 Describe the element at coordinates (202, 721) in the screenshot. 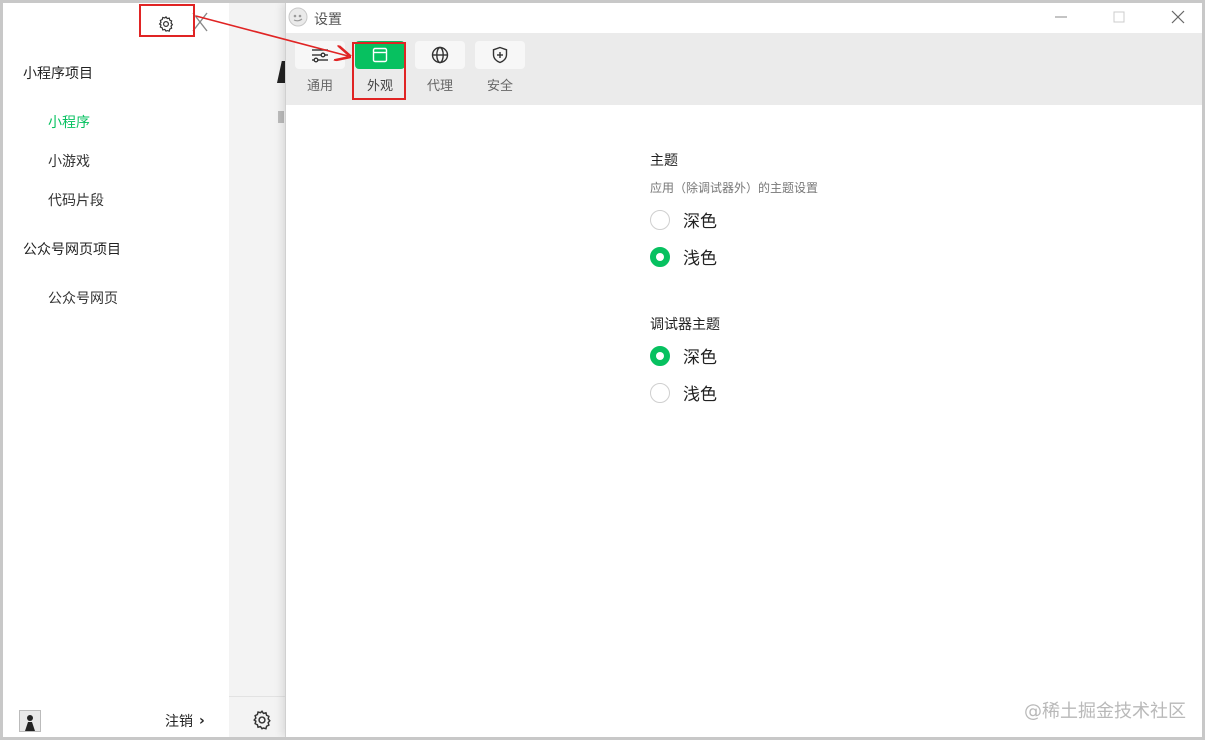

I see `chevron-right-icon: ›` at that location.